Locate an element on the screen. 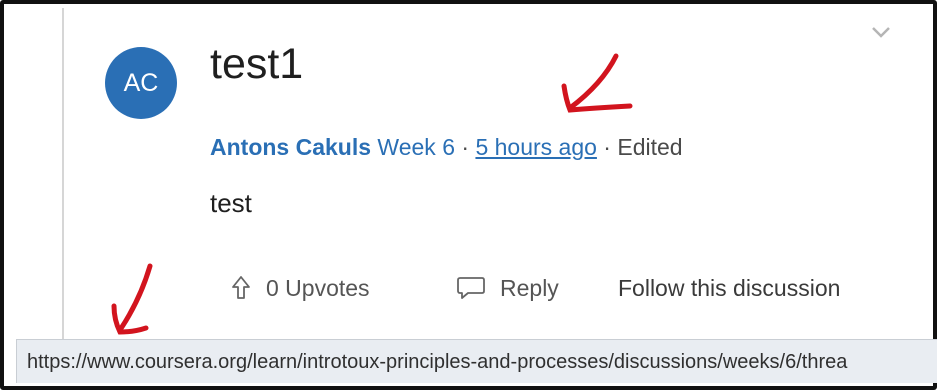  upvote-arrow-icon is located at coordinates (241, 287).